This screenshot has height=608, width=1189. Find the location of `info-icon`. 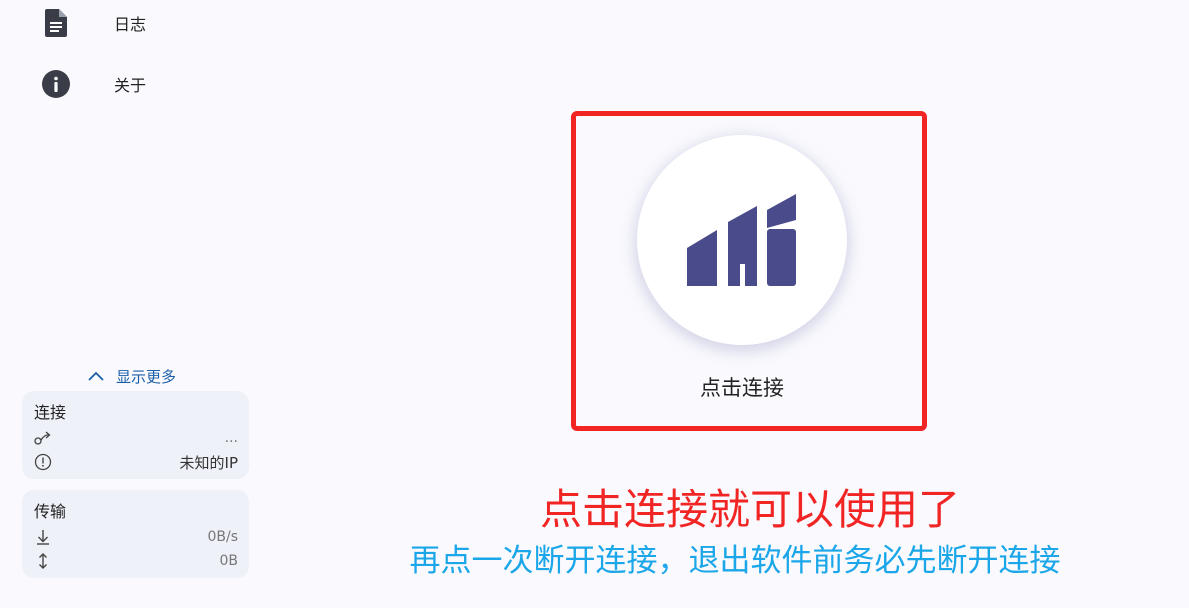

info-icon is located at coordinates (56, 84).